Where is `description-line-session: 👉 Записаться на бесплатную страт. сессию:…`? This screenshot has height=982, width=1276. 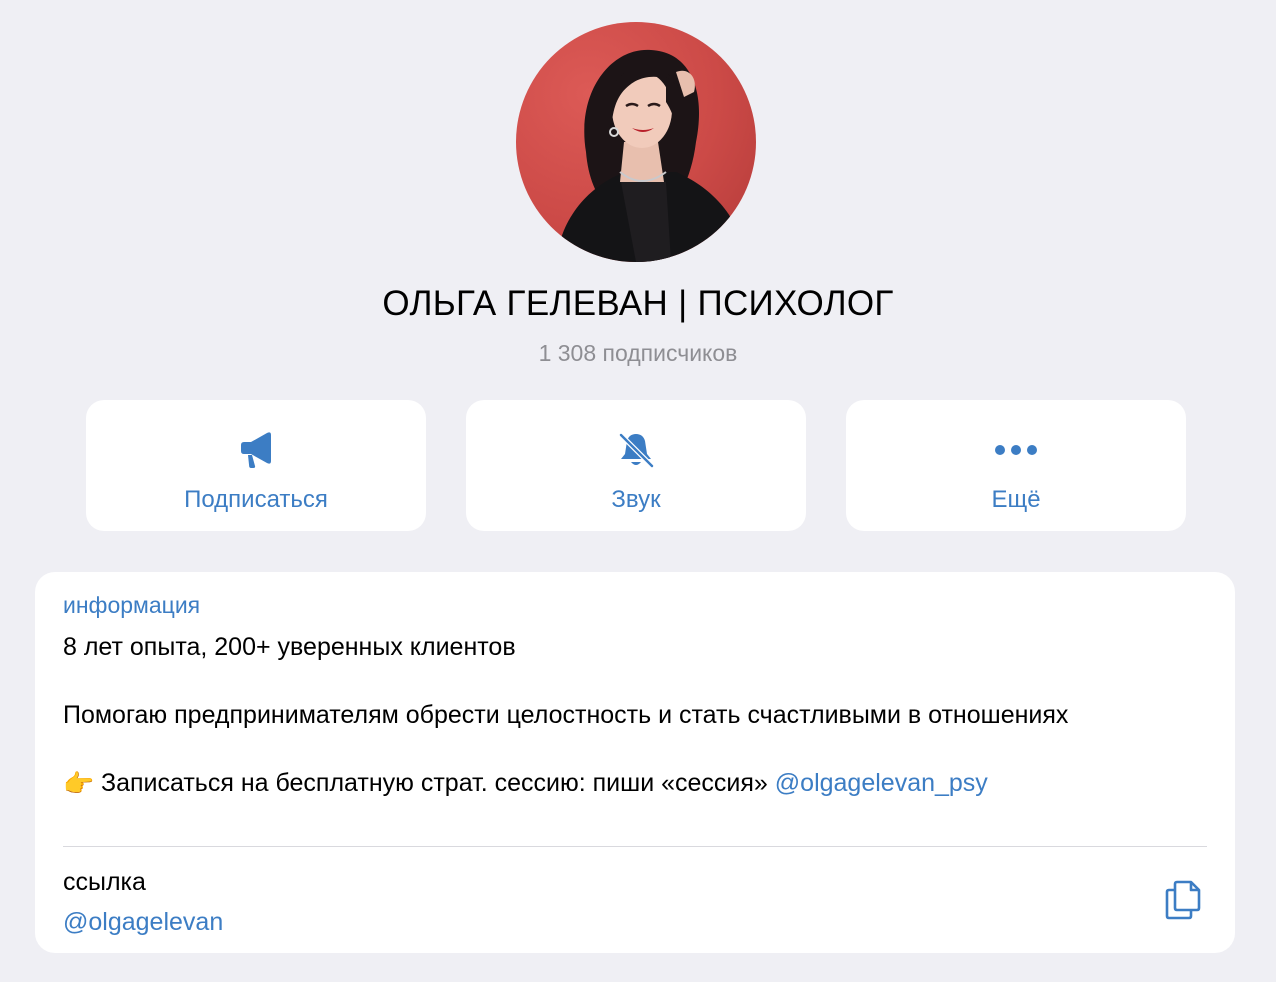
description-line-session: 👉 Записаться на бесплатную страт. сессию:… is located at coordinates (633, 783).